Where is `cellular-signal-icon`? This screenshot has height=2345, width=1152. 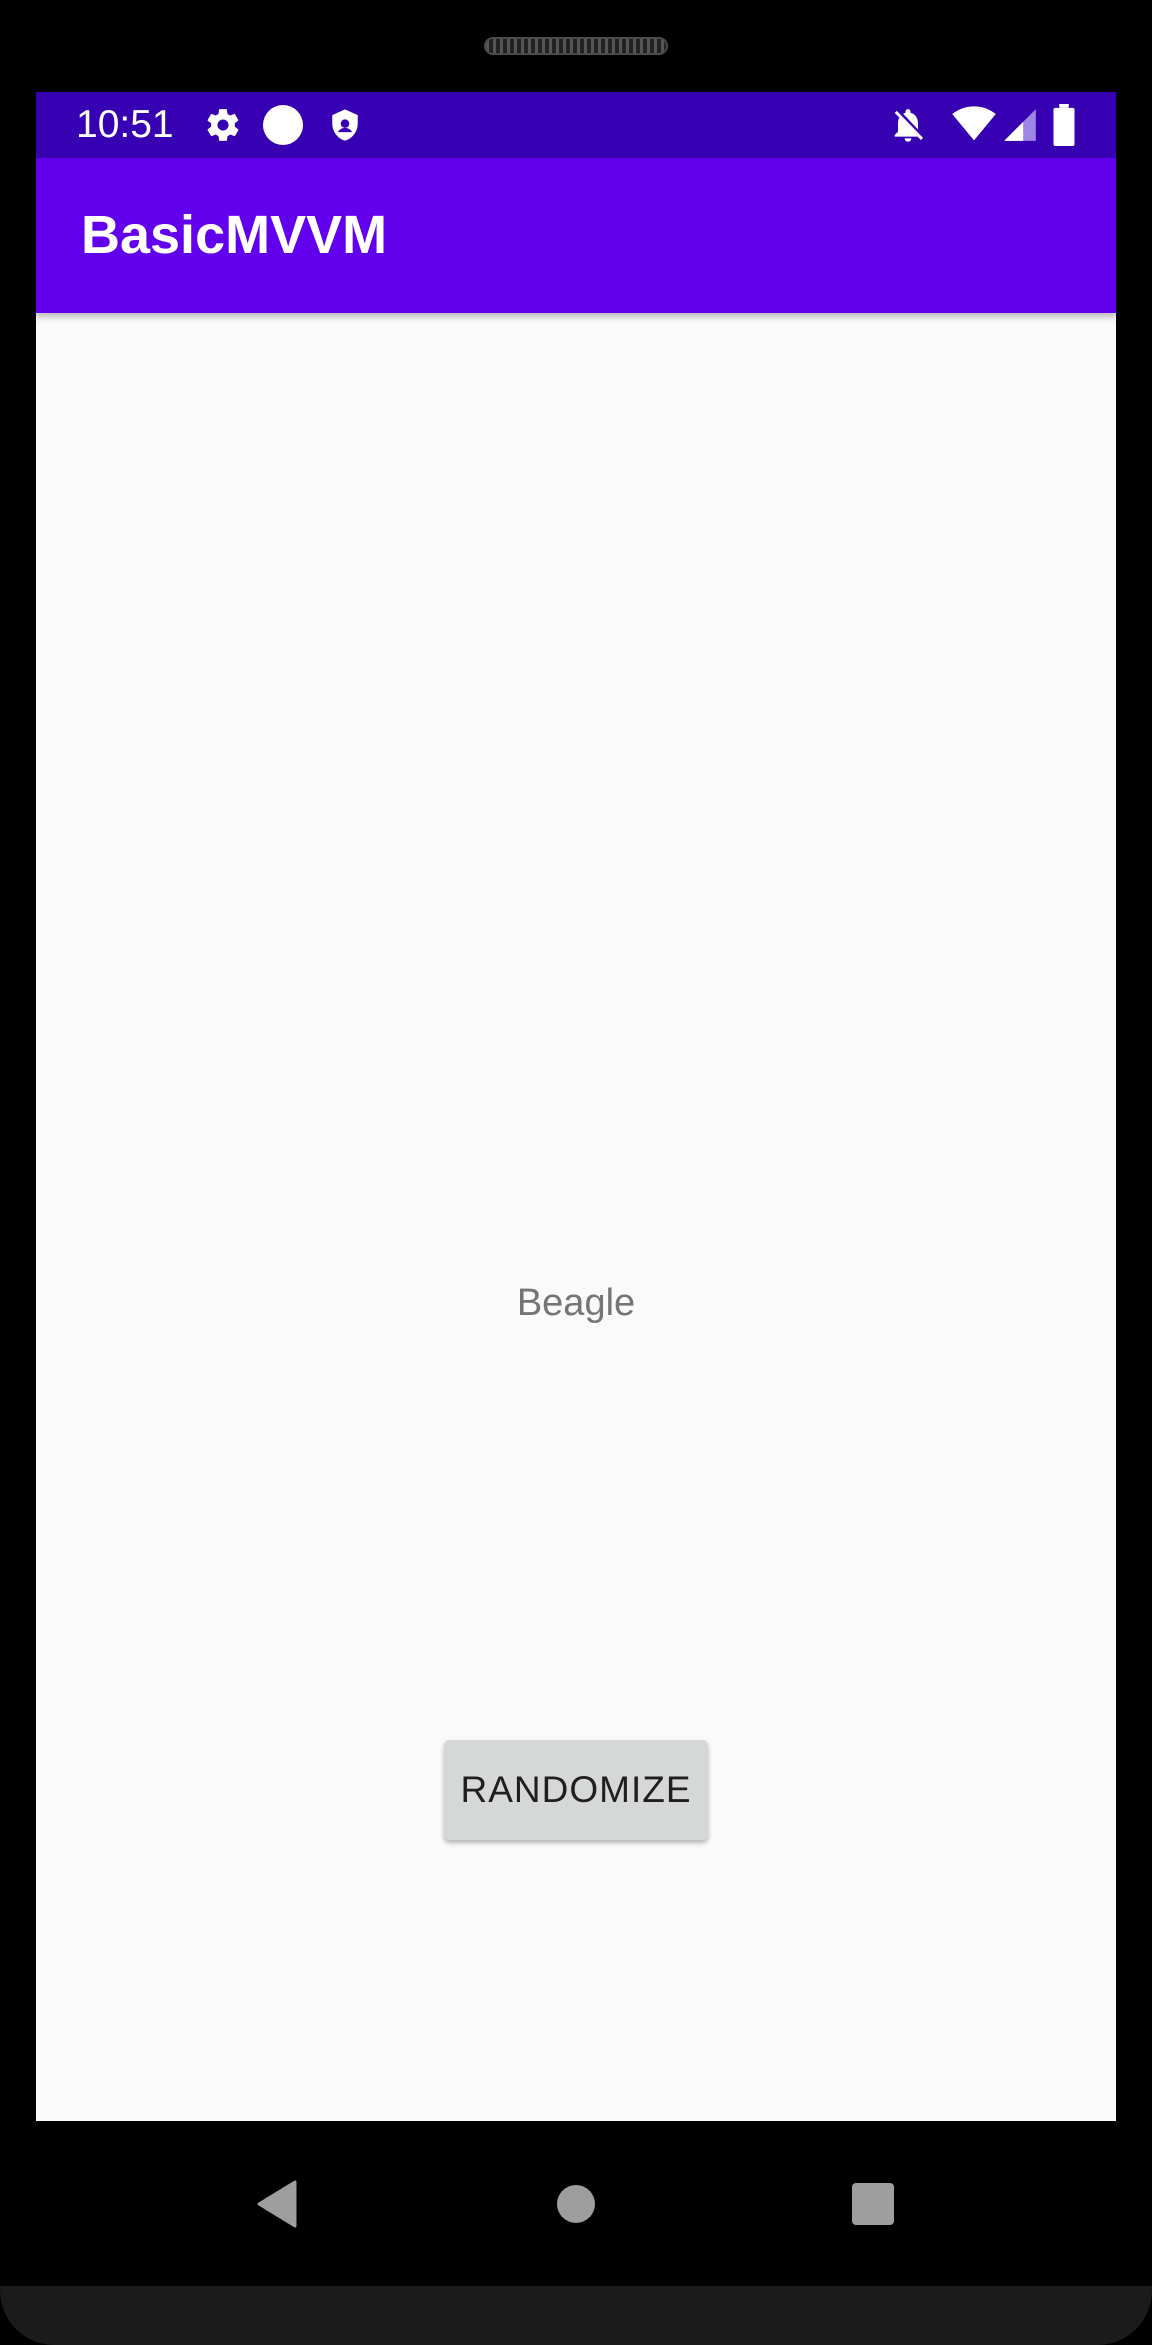
cellular-signal-icon is located at coordinates (1020, 125).